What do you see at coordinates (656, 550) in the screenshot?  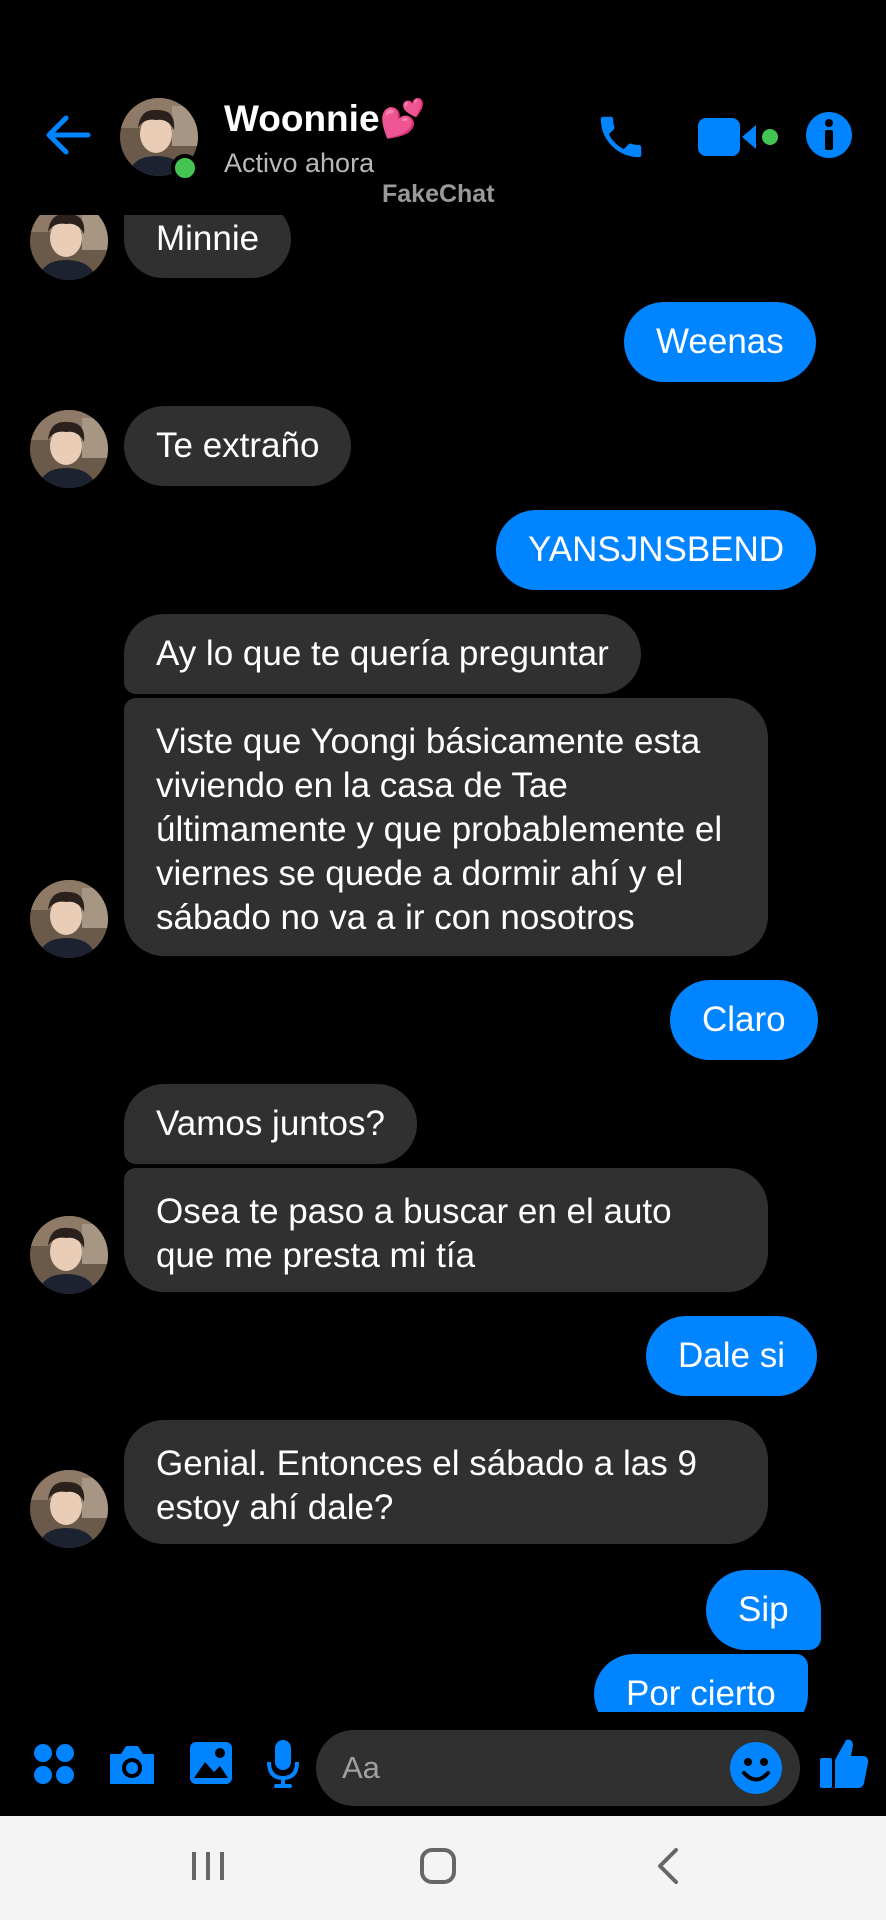 I see `message-outgoing: YANSJNSBEND` at bounding box center [656, 550].